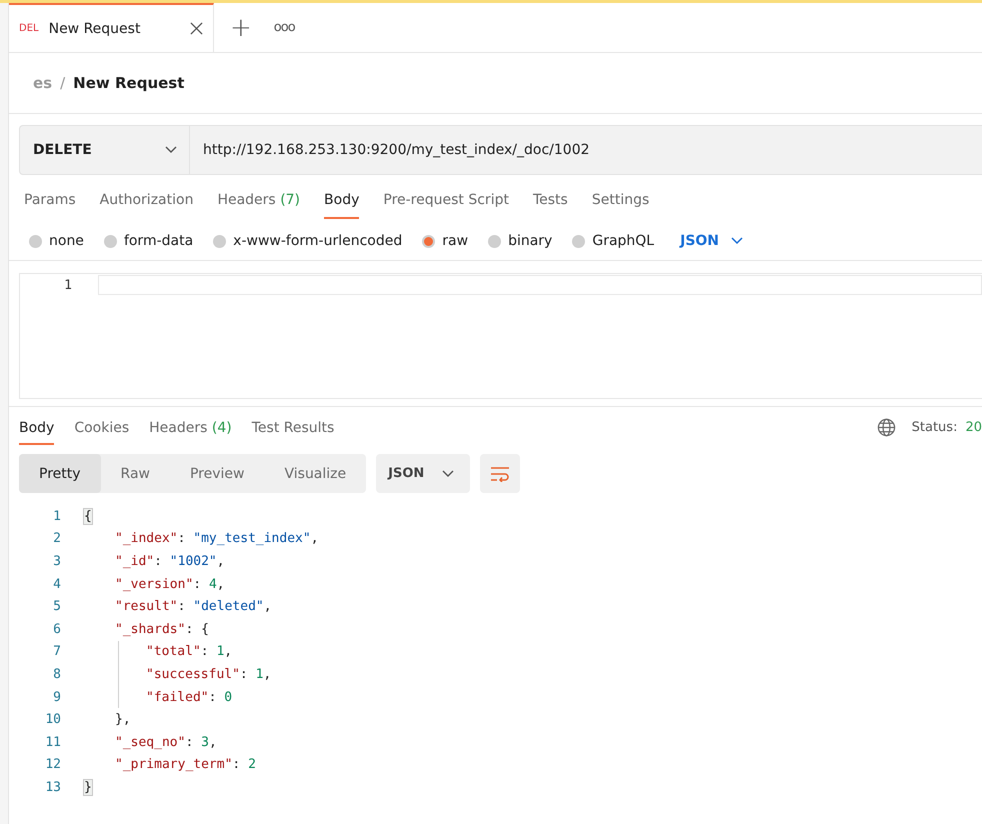 The width and height of the screenshot is (982, 824). I want to click on request-section-tab: Pre-request Script, so click(446, 205).